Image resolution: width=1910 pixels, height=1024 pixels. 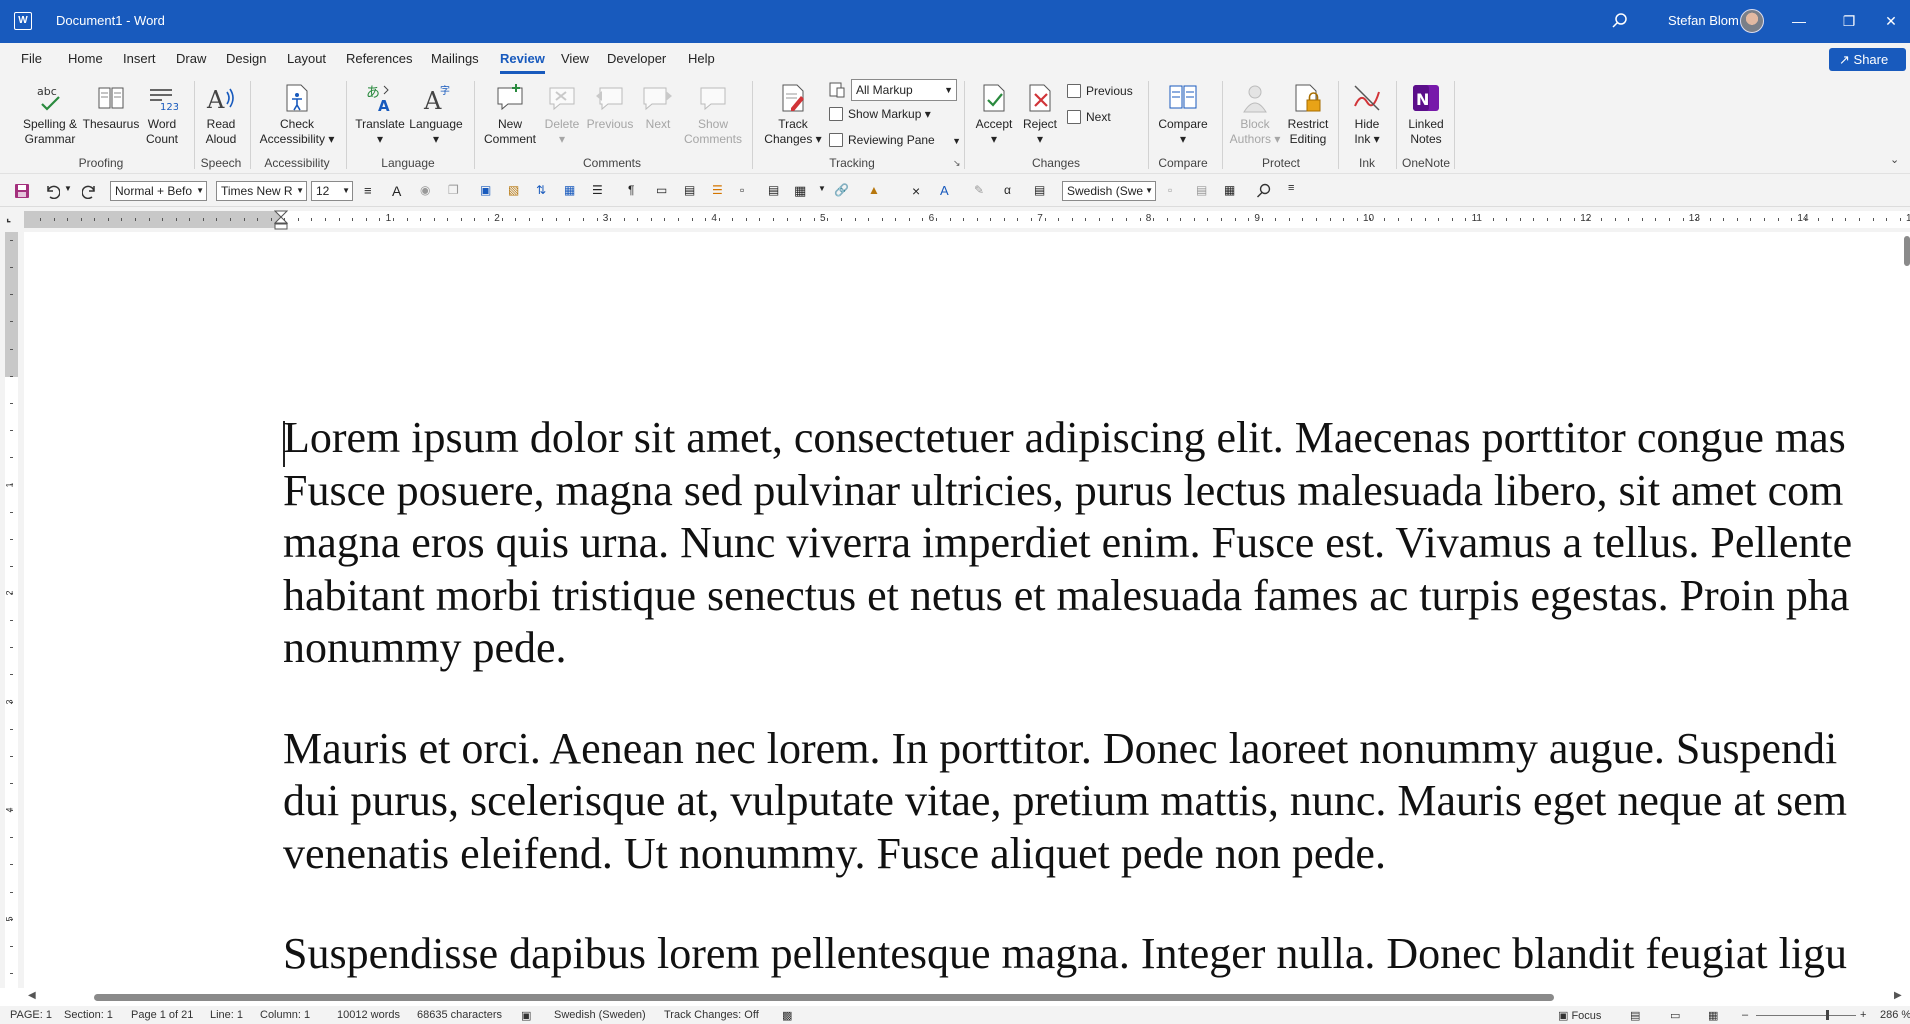 What do you see at coordinates (522, 62) in the screenshot?
I see `tab-review: Review` at bounding box center [522, 62].